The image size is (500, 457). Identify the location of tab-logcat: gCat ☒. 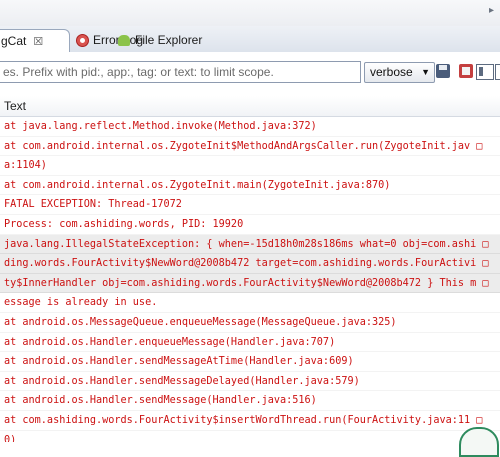
(35, 40).